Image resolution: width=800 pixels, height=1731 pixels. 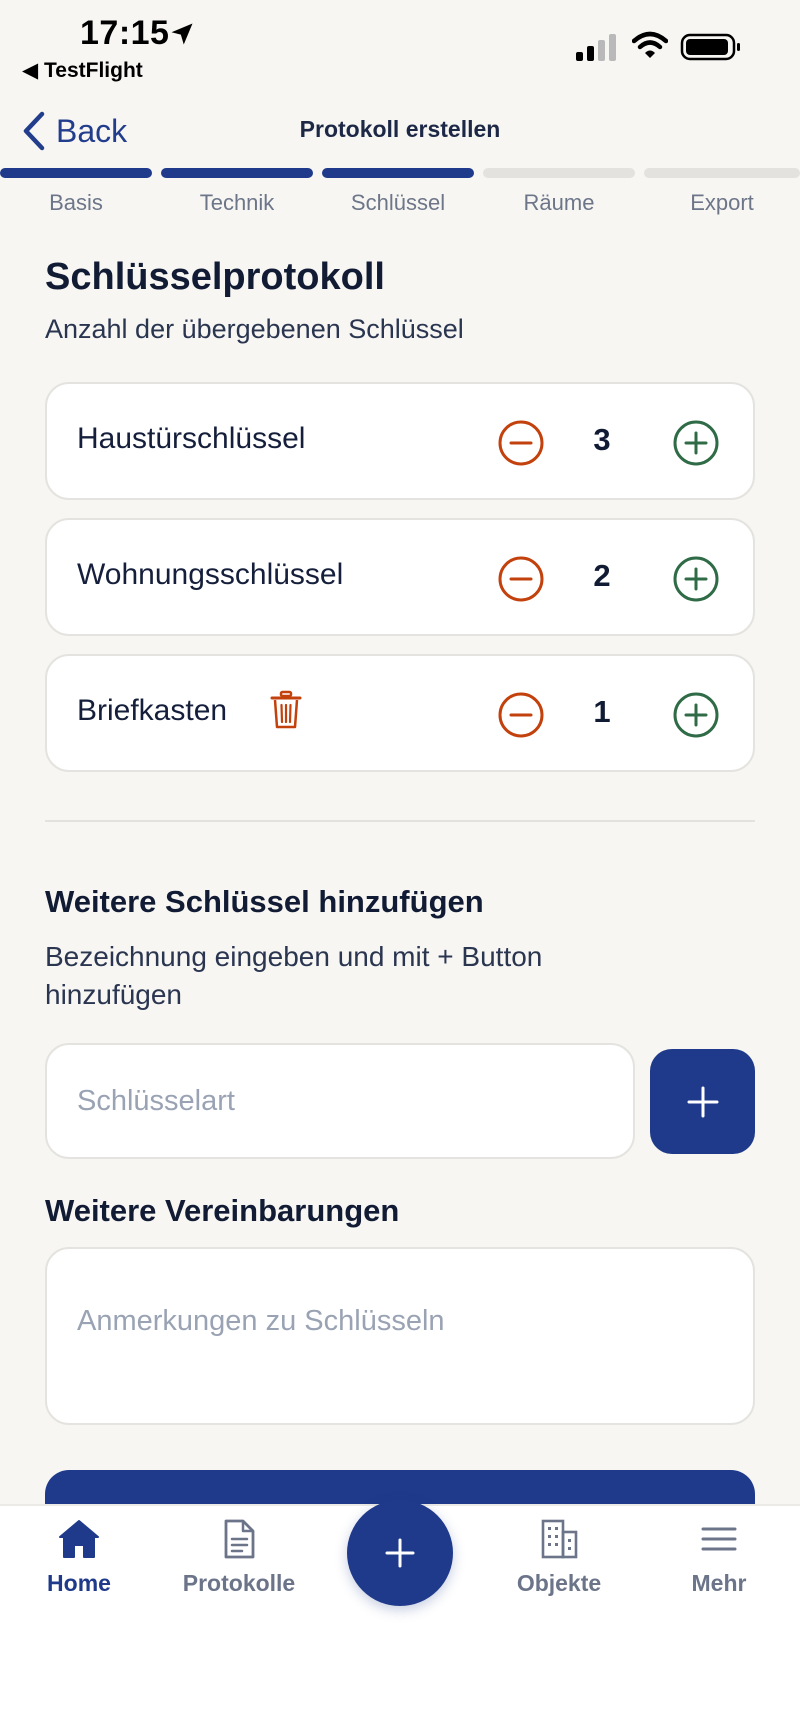 What do you see at coordinates (156, 1100) in the screenshot?
I see `key-type-placeholder: Schlüsselart` at bounding box center [156, 1100].